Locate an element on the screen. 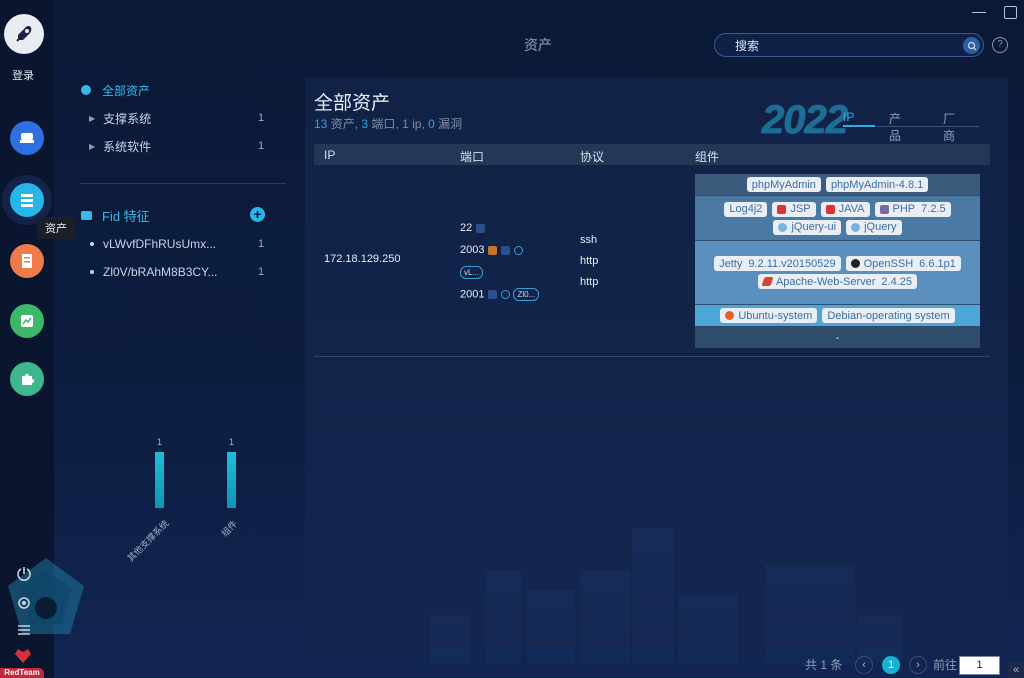 This screenshot has height=678, width=1024. component-tag: JAVA is located at coordinates (845, 209).